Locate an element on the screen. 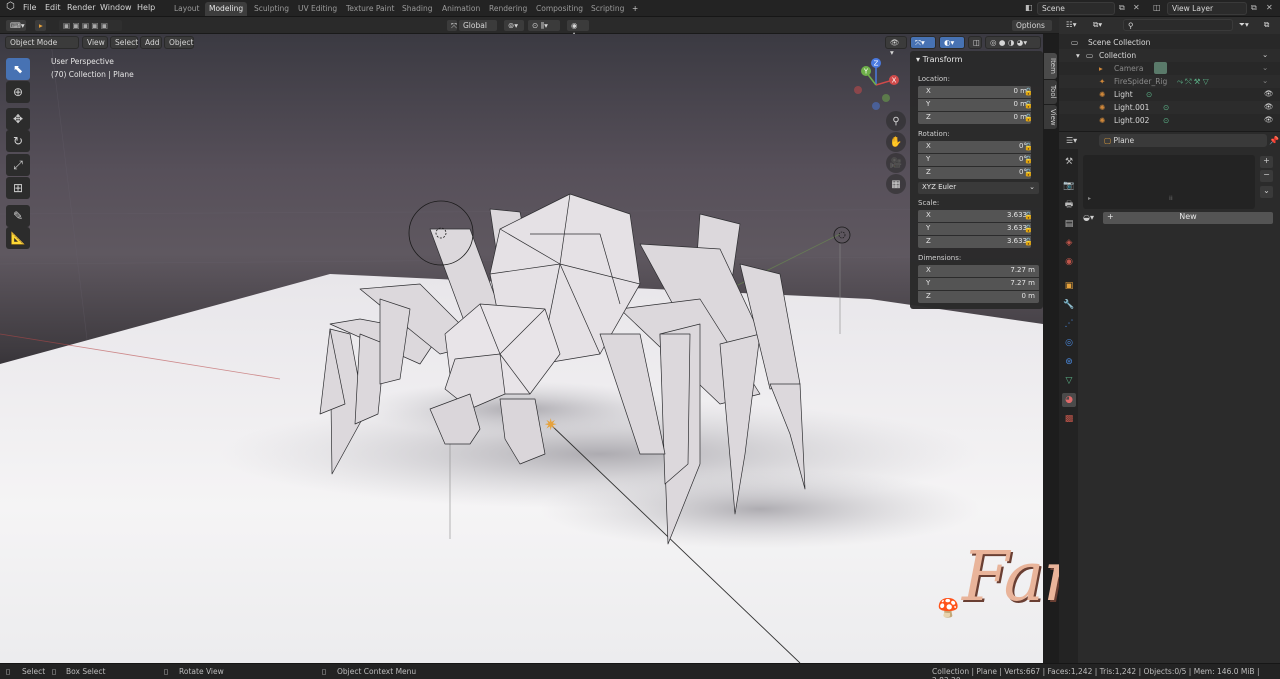  navigation-gizmo: Z X Y is located at coordinates (876, 84).